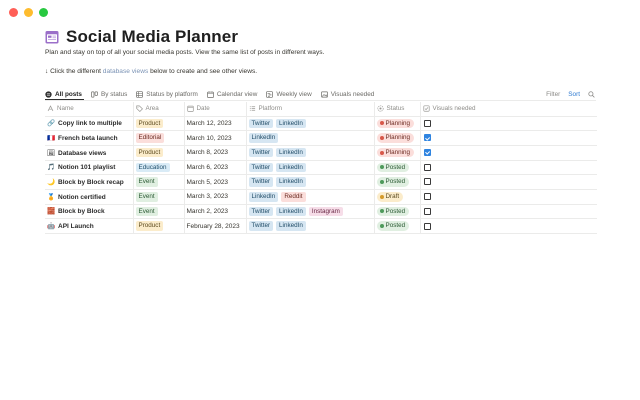  I want to click on date-cell: March 3, 2023, so click(215, 197).